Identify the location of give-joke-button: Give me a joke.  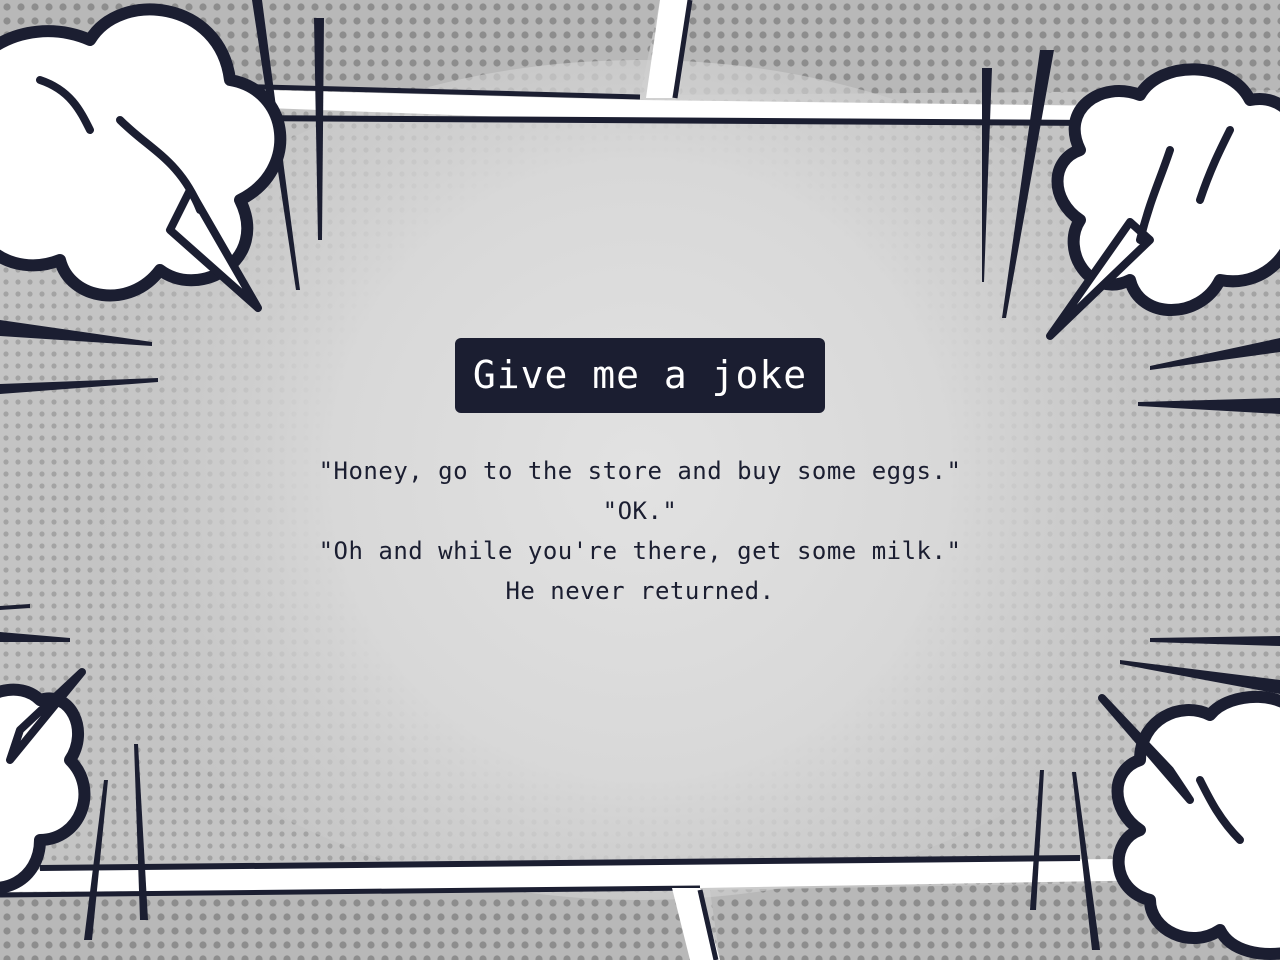
(640, 375).